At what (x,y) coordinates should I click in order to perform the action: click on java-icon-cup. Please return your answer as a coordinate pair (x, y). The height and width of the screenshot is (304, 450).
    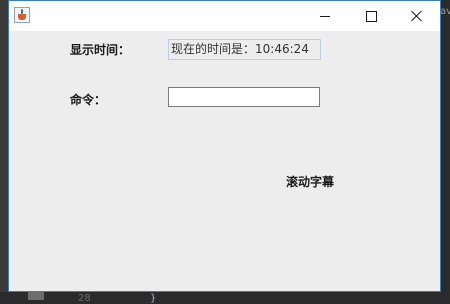
    Looking at the image, I should click on (22, 17).